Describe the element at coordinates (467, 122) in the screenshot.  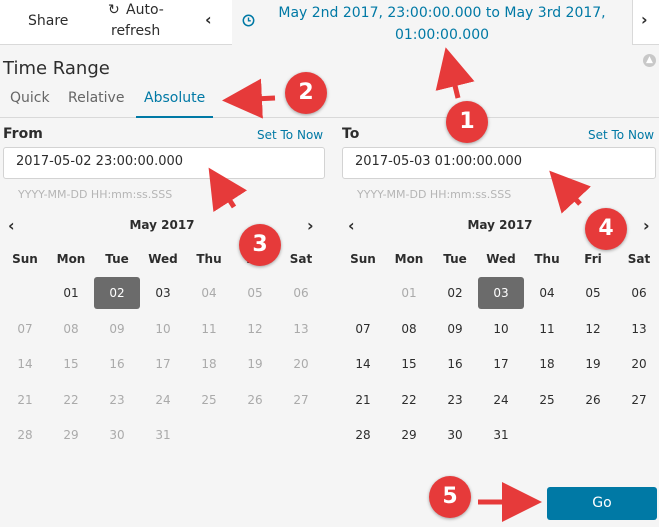
I see `annotation-marker-1: 1` at that location.